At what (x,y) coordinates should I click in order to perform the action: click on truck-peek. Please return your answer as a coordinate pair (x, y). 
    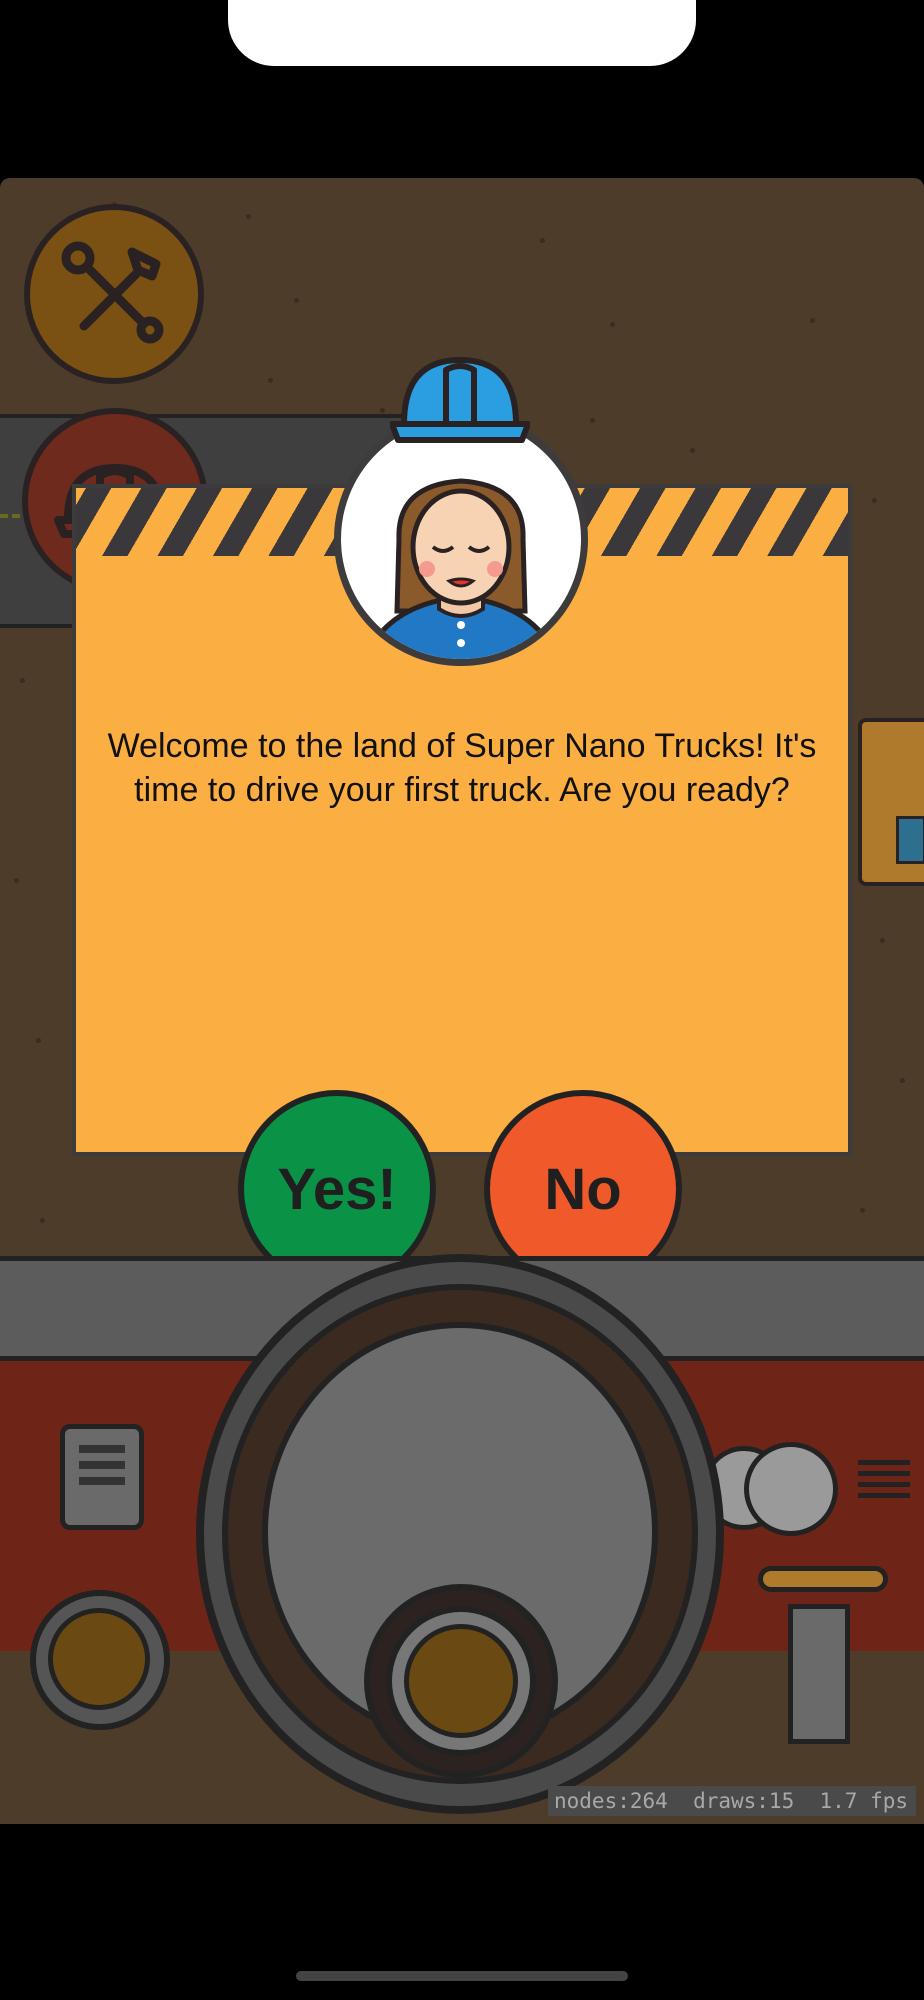
    Looking at the image, I should click on (891, 802).